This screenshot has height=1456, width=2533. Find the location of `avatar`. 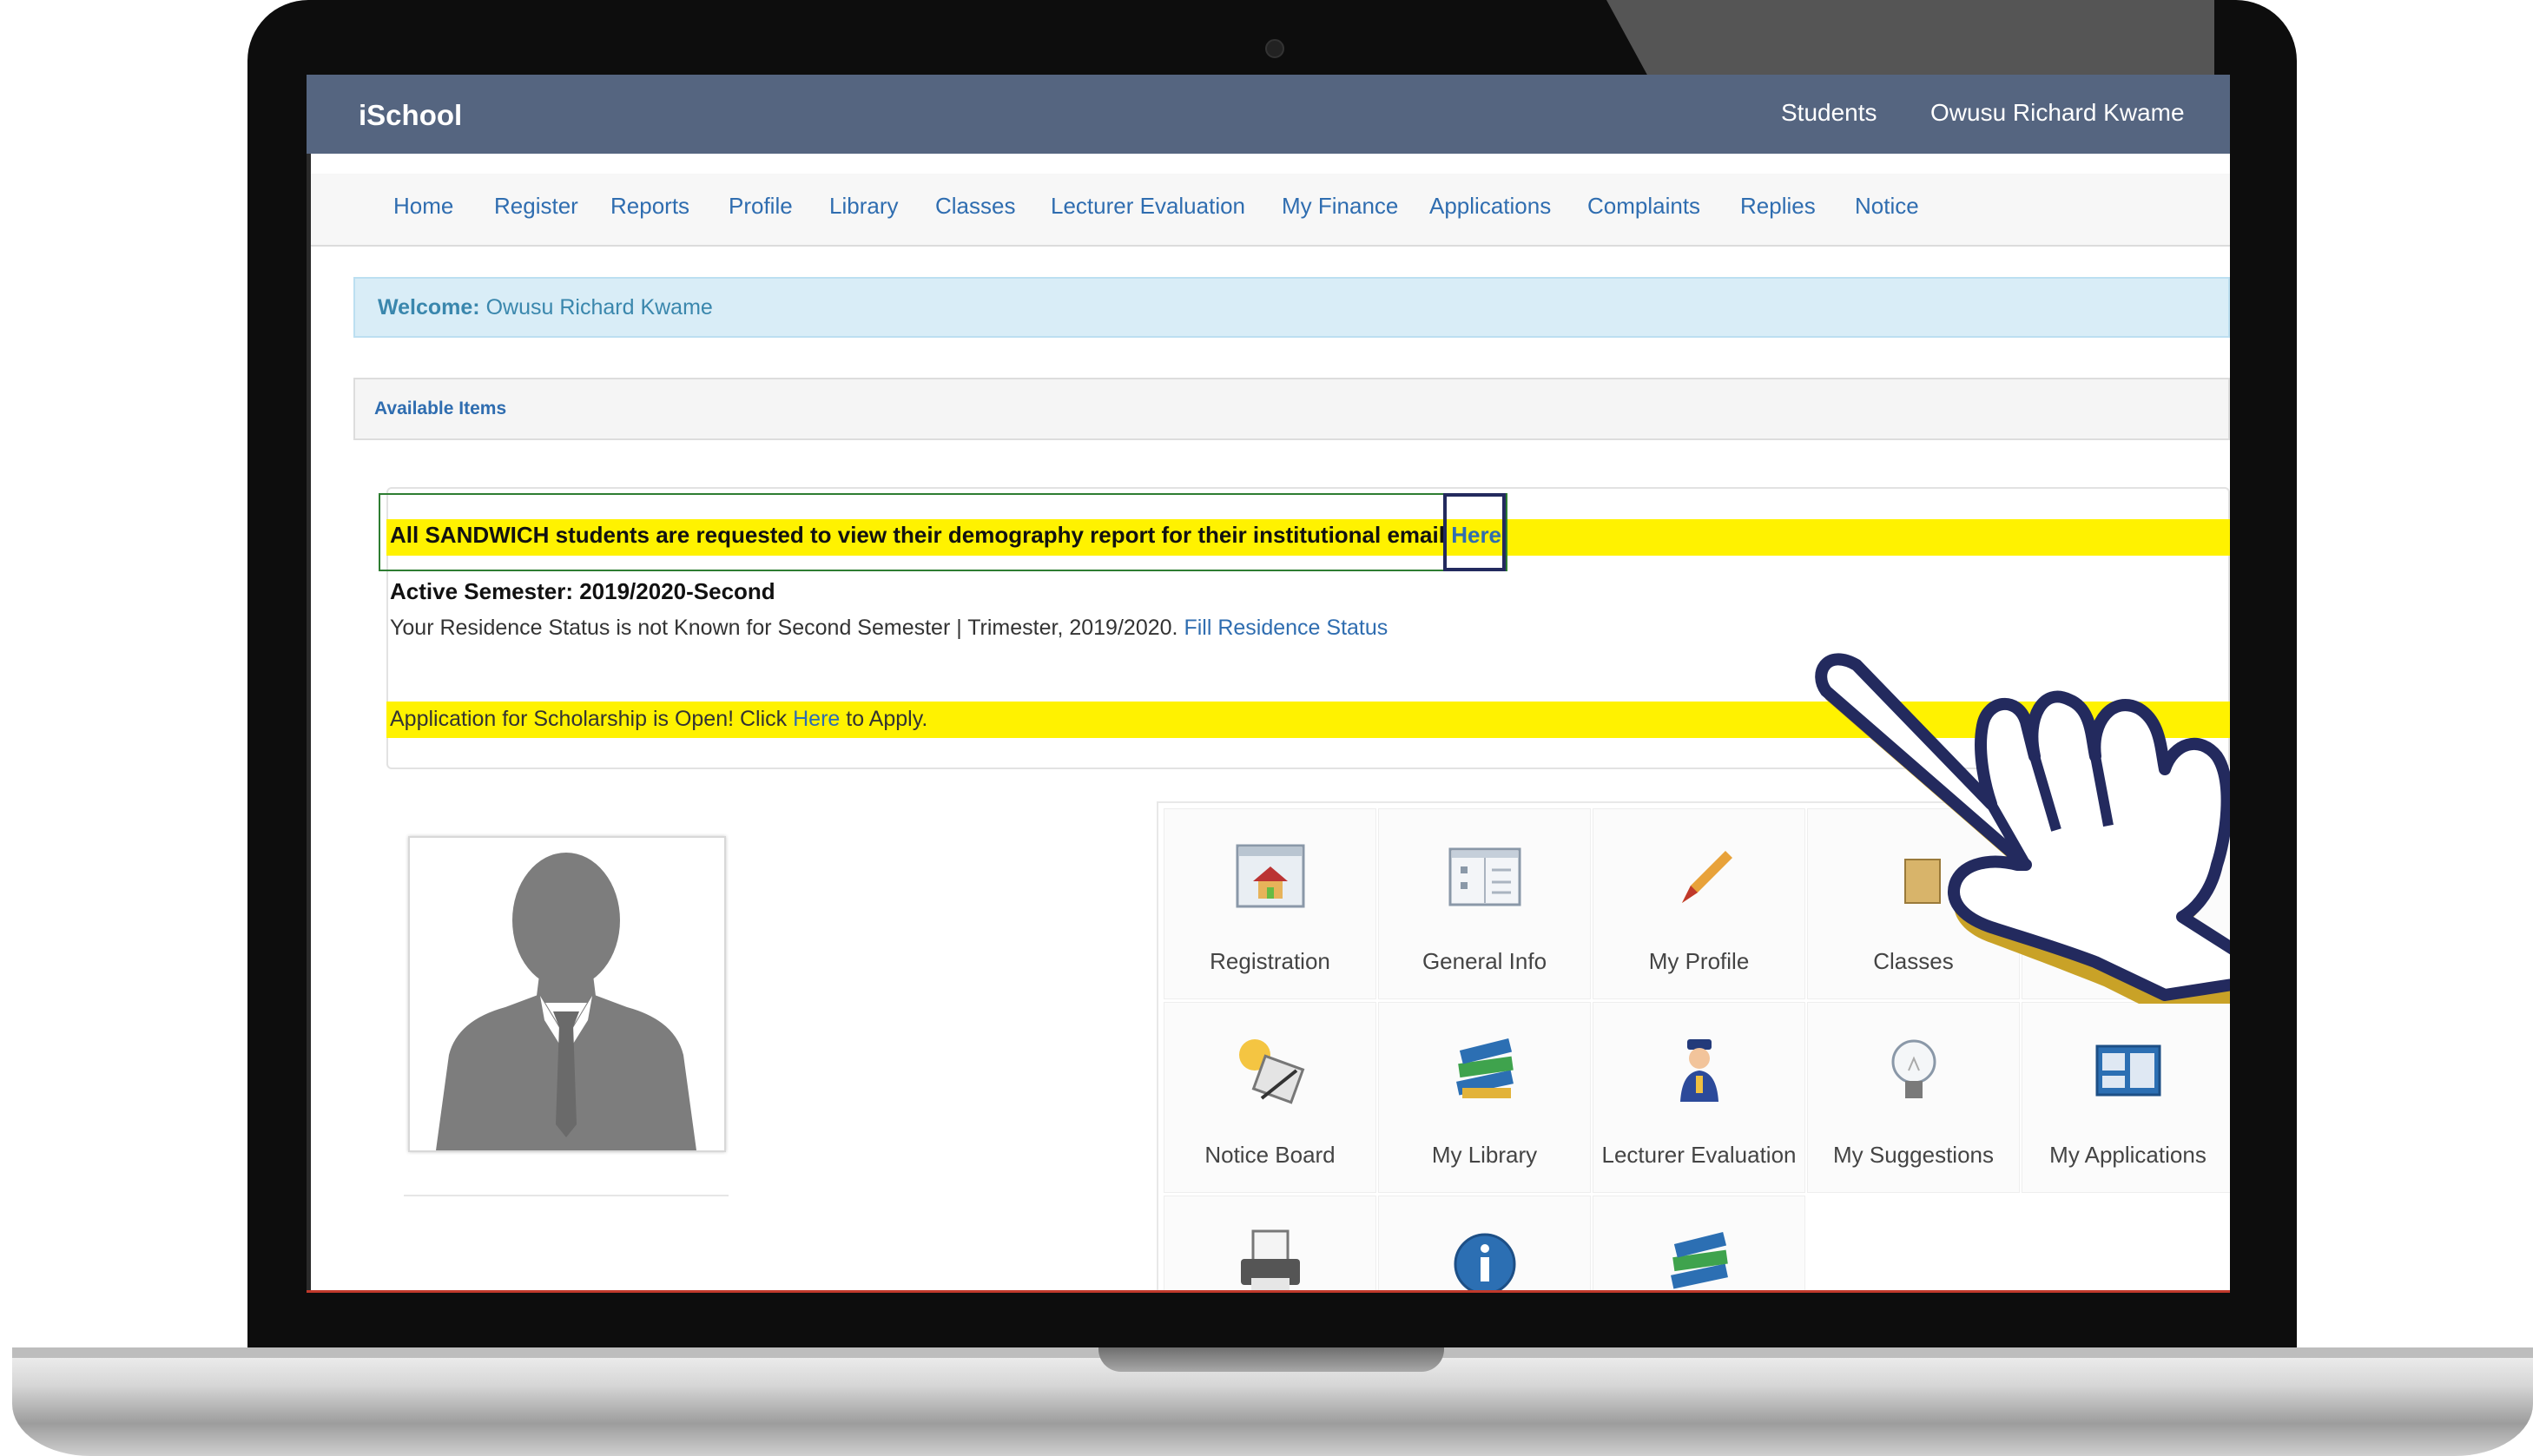

avatar is located at coordinates (567, 994).